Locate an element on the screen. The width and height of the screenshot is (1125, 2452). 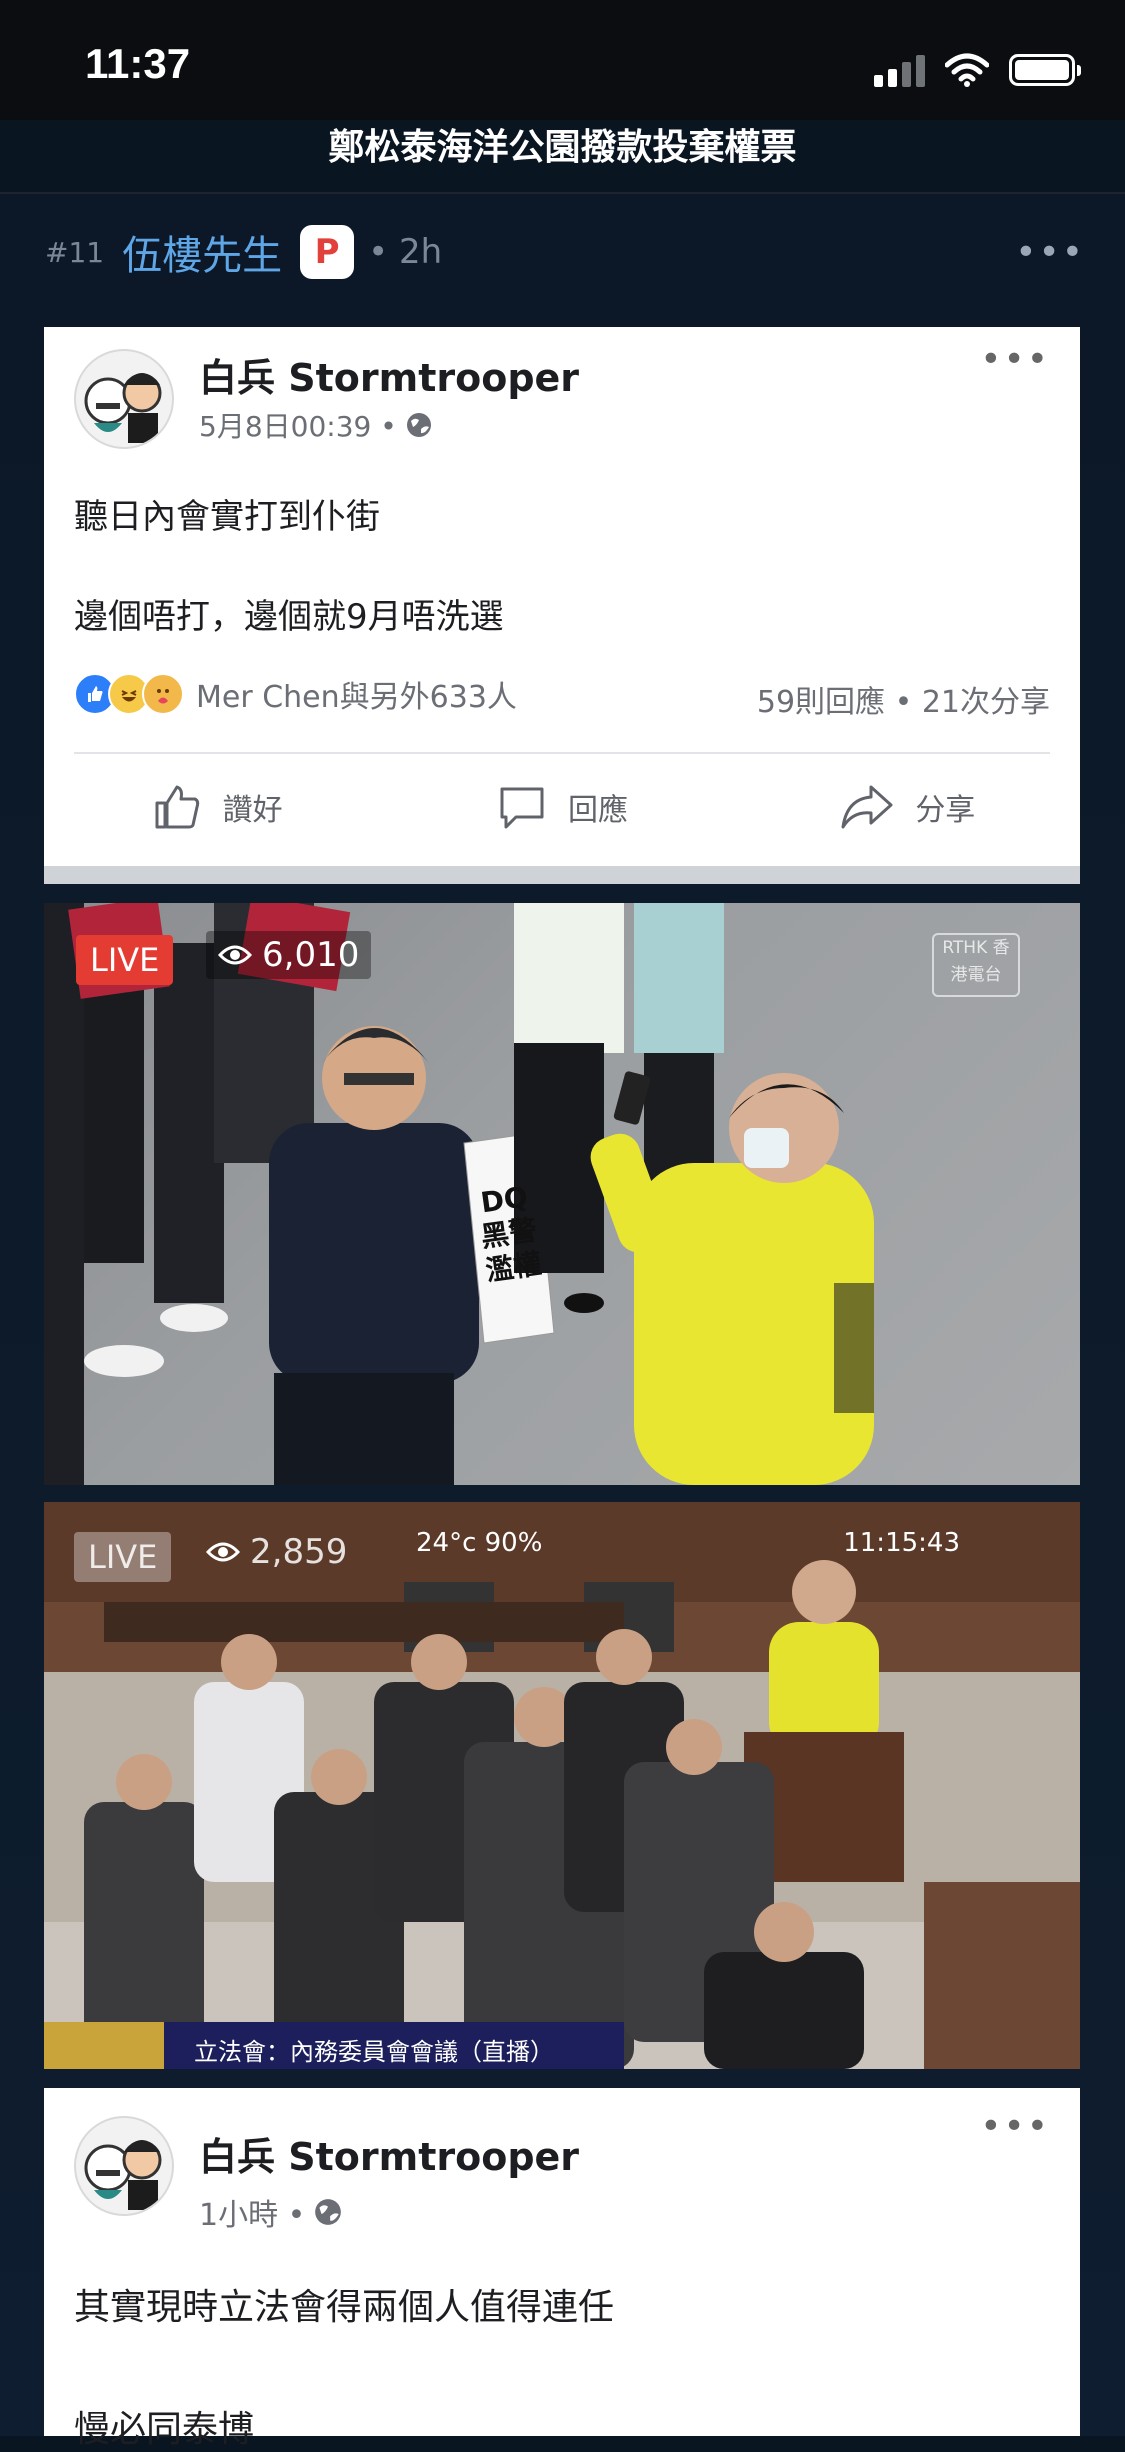
cellular-signal-icon is located at coordinates (899, 70).